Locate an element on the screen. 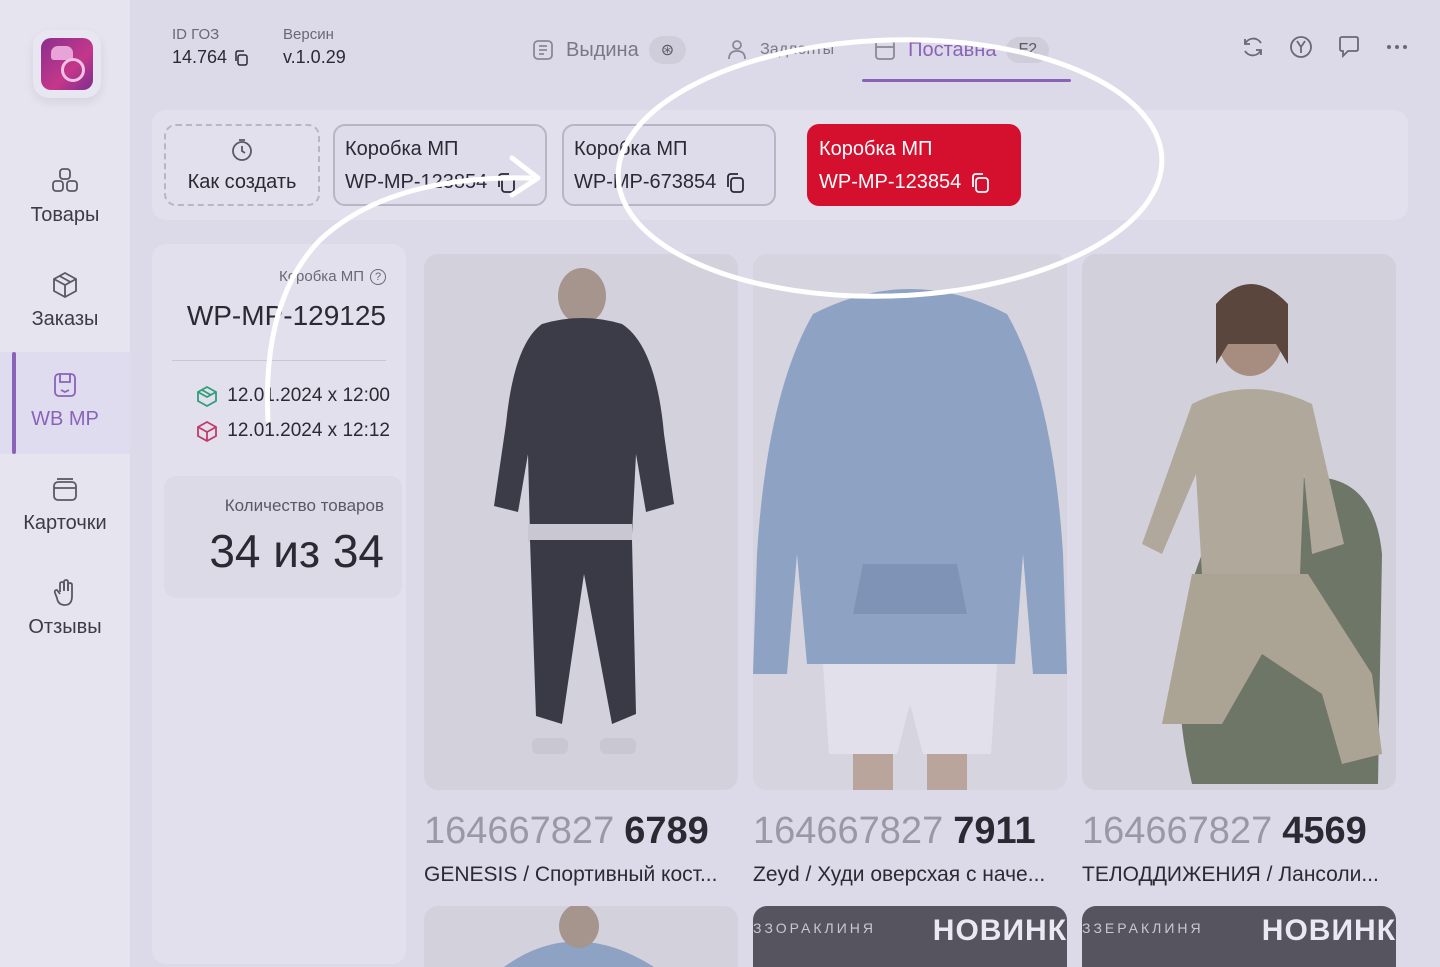  more-icon is located at coordinates (1397, 47).